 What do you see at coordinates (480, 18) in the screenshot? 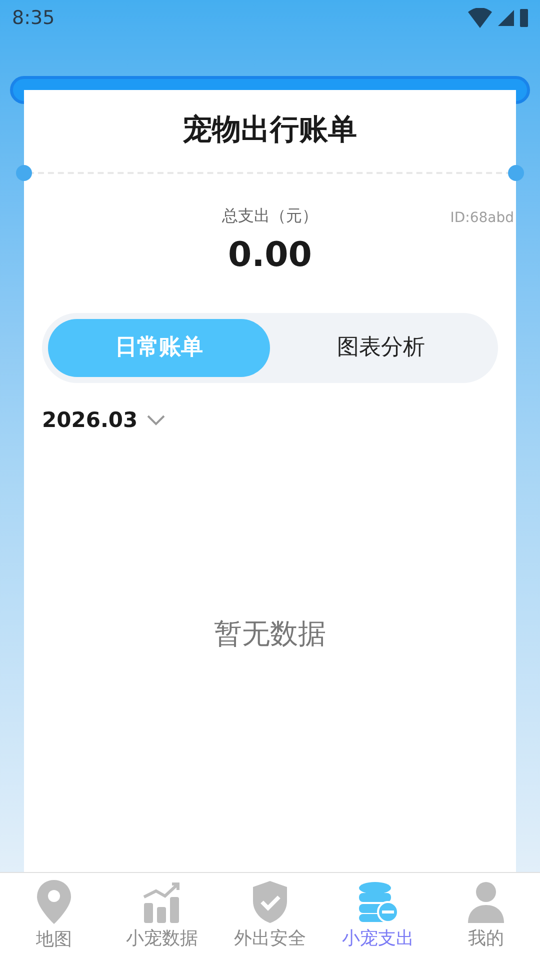
I see `wifi-icon` at bounding box center [480, 18].